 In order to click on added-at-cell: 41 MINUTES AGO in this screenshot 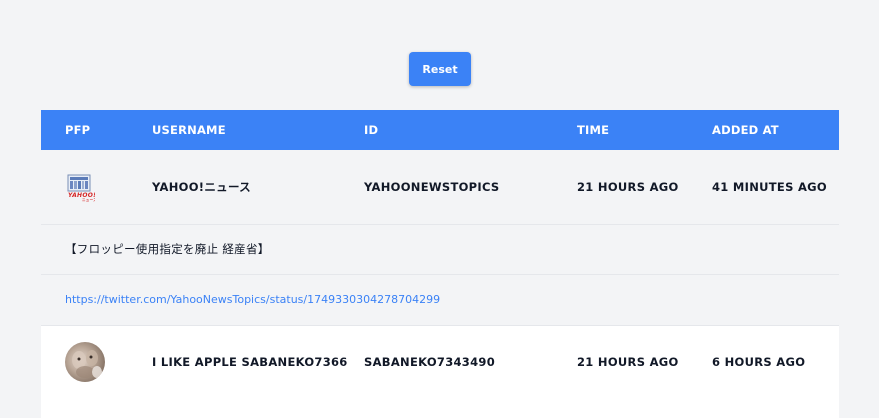, I will do `click(769, 186)`.